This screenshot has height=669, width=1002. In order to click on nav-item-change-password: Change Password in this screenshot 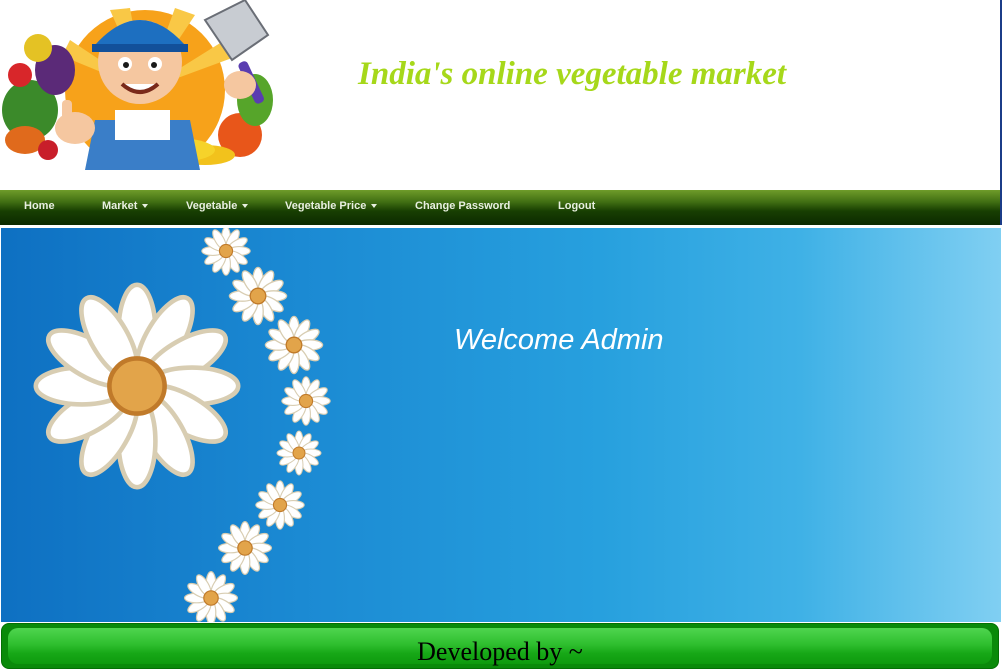, I will do `click(462, 206)`.